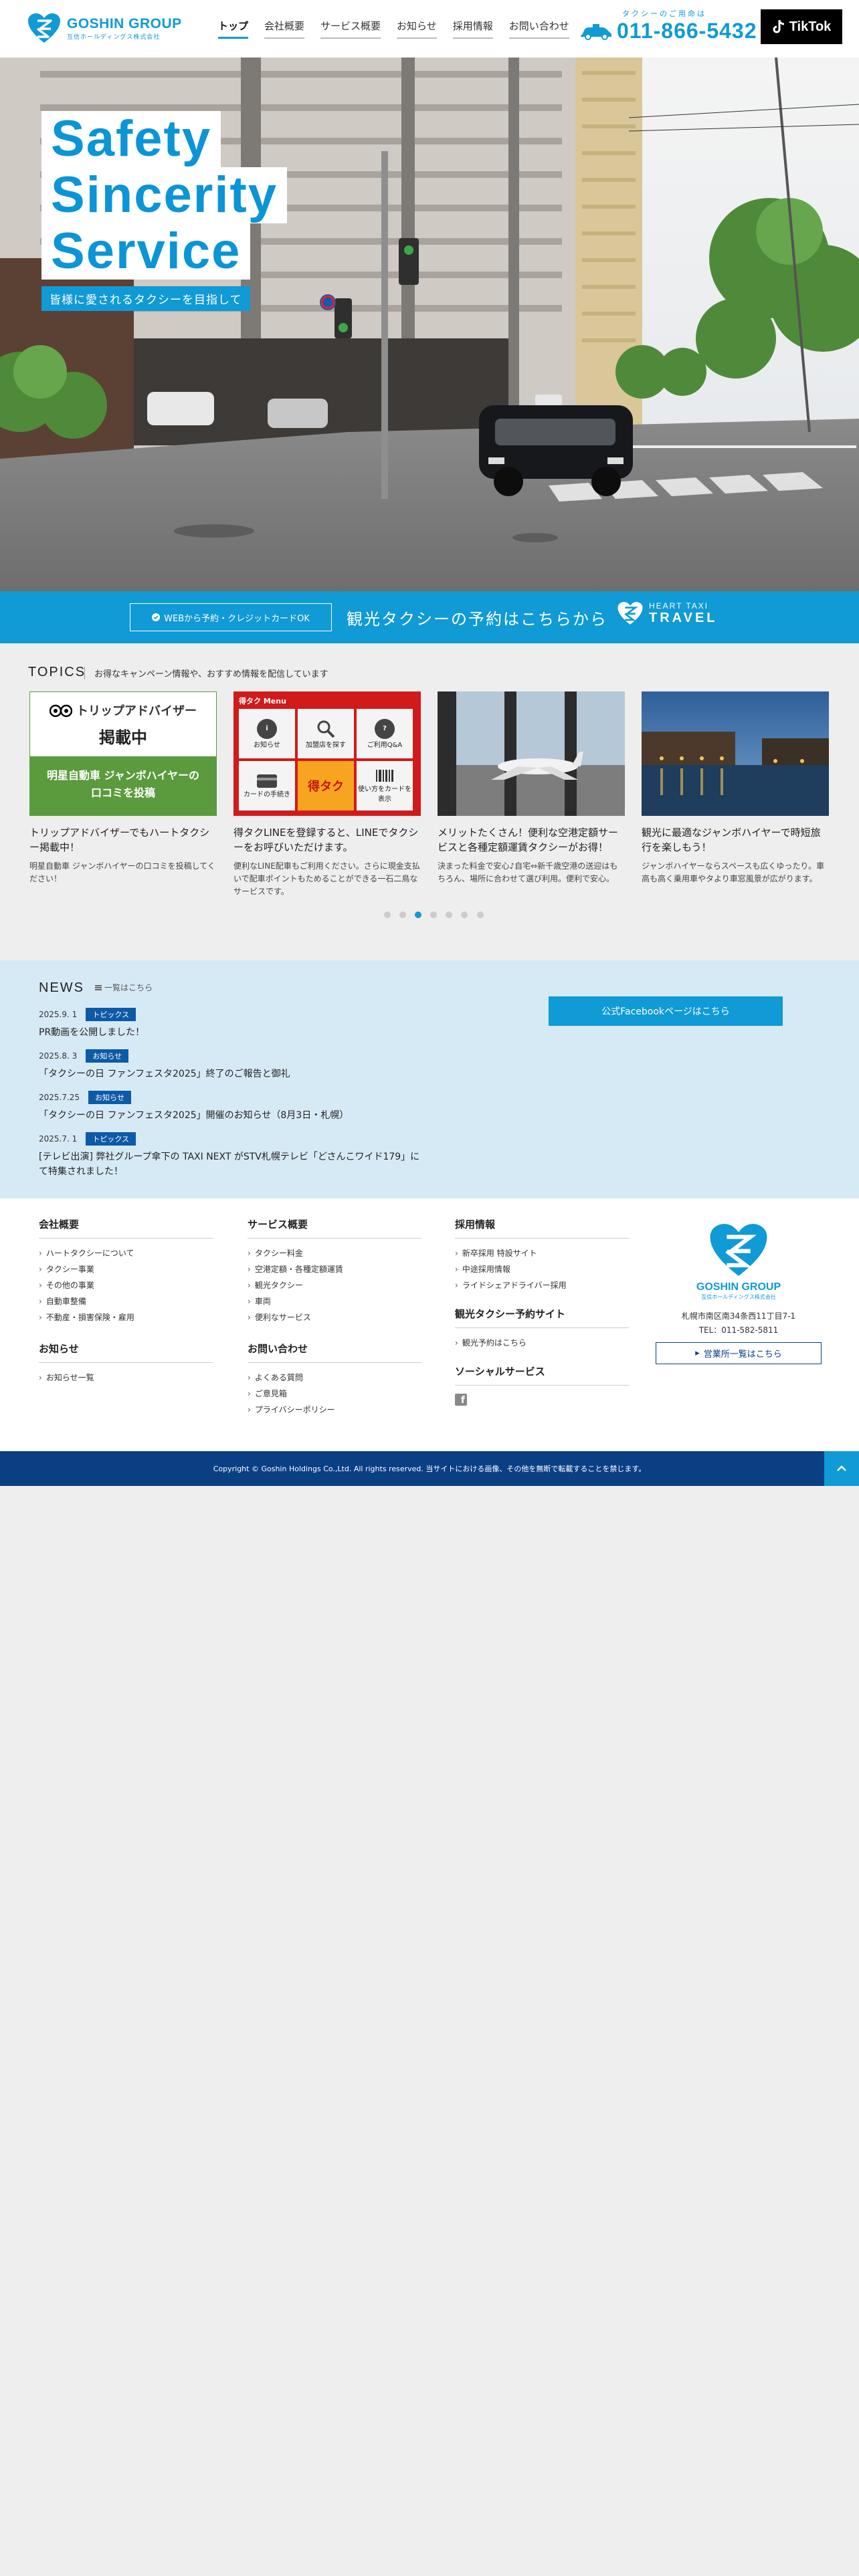 Image resolution: width=859 pixels, height=2576 pixels. What do you see at coordinates (126, 1301) in the screenshot?
I see `footer-link: 自動車整備` at bounding box center [126, 1301].